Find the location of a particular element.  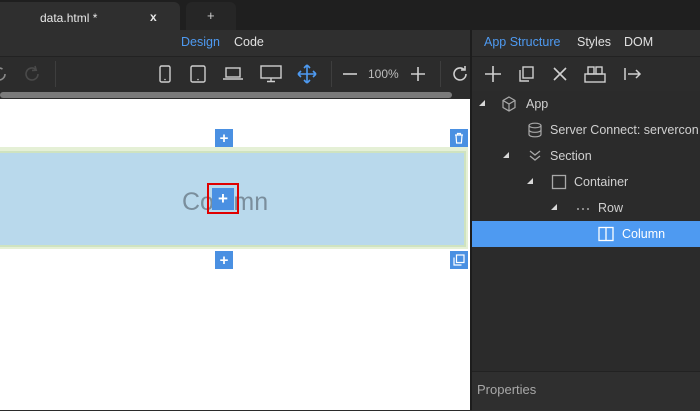

tree-item-server-connect: Server Connect: servercon is located at coordinates (586, 130).